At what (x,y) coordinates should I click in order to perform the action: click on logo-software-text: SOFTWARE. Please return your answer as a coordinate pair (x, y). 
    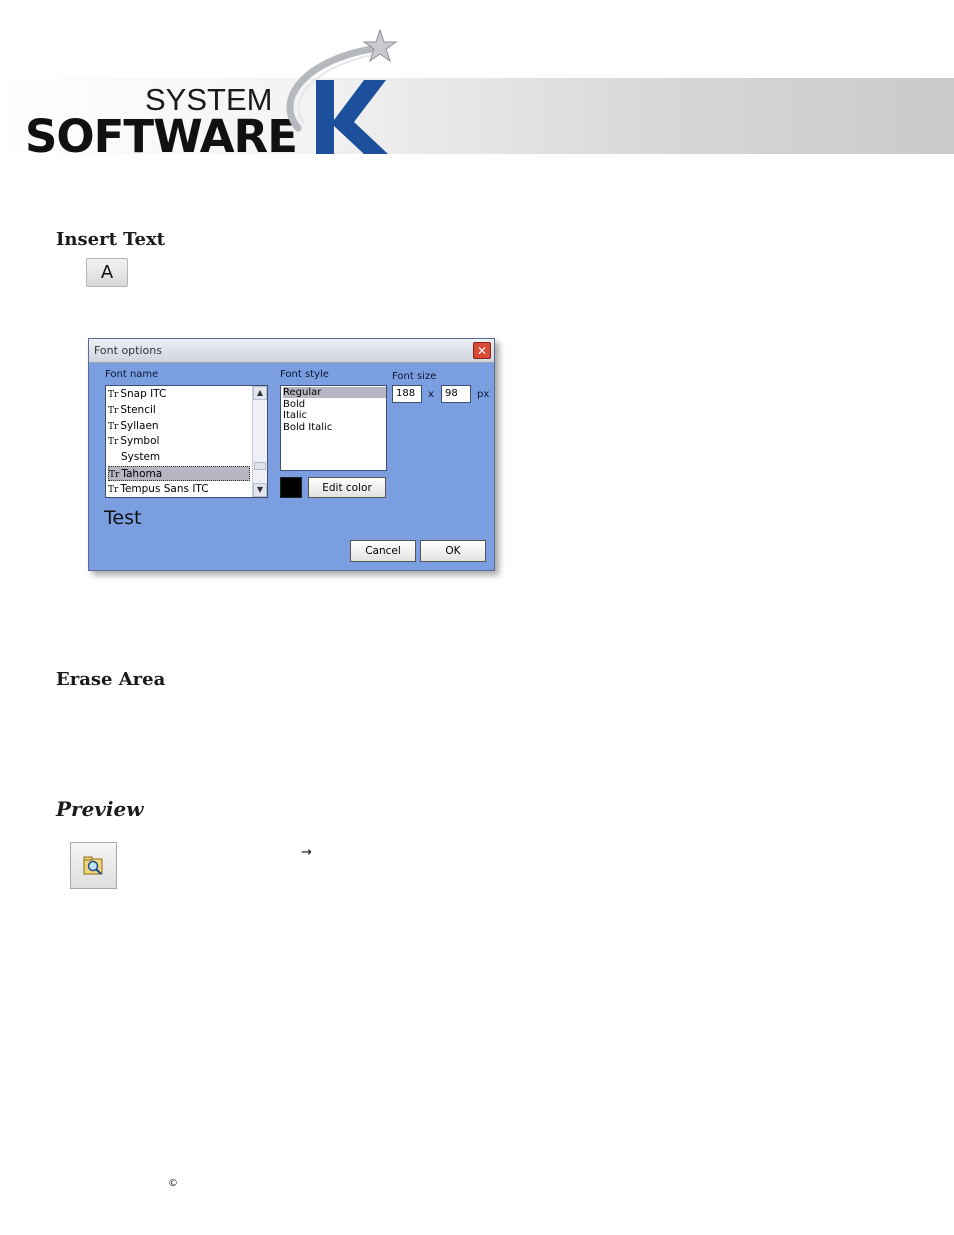
    Looking at the image, I should click on (161, 136).